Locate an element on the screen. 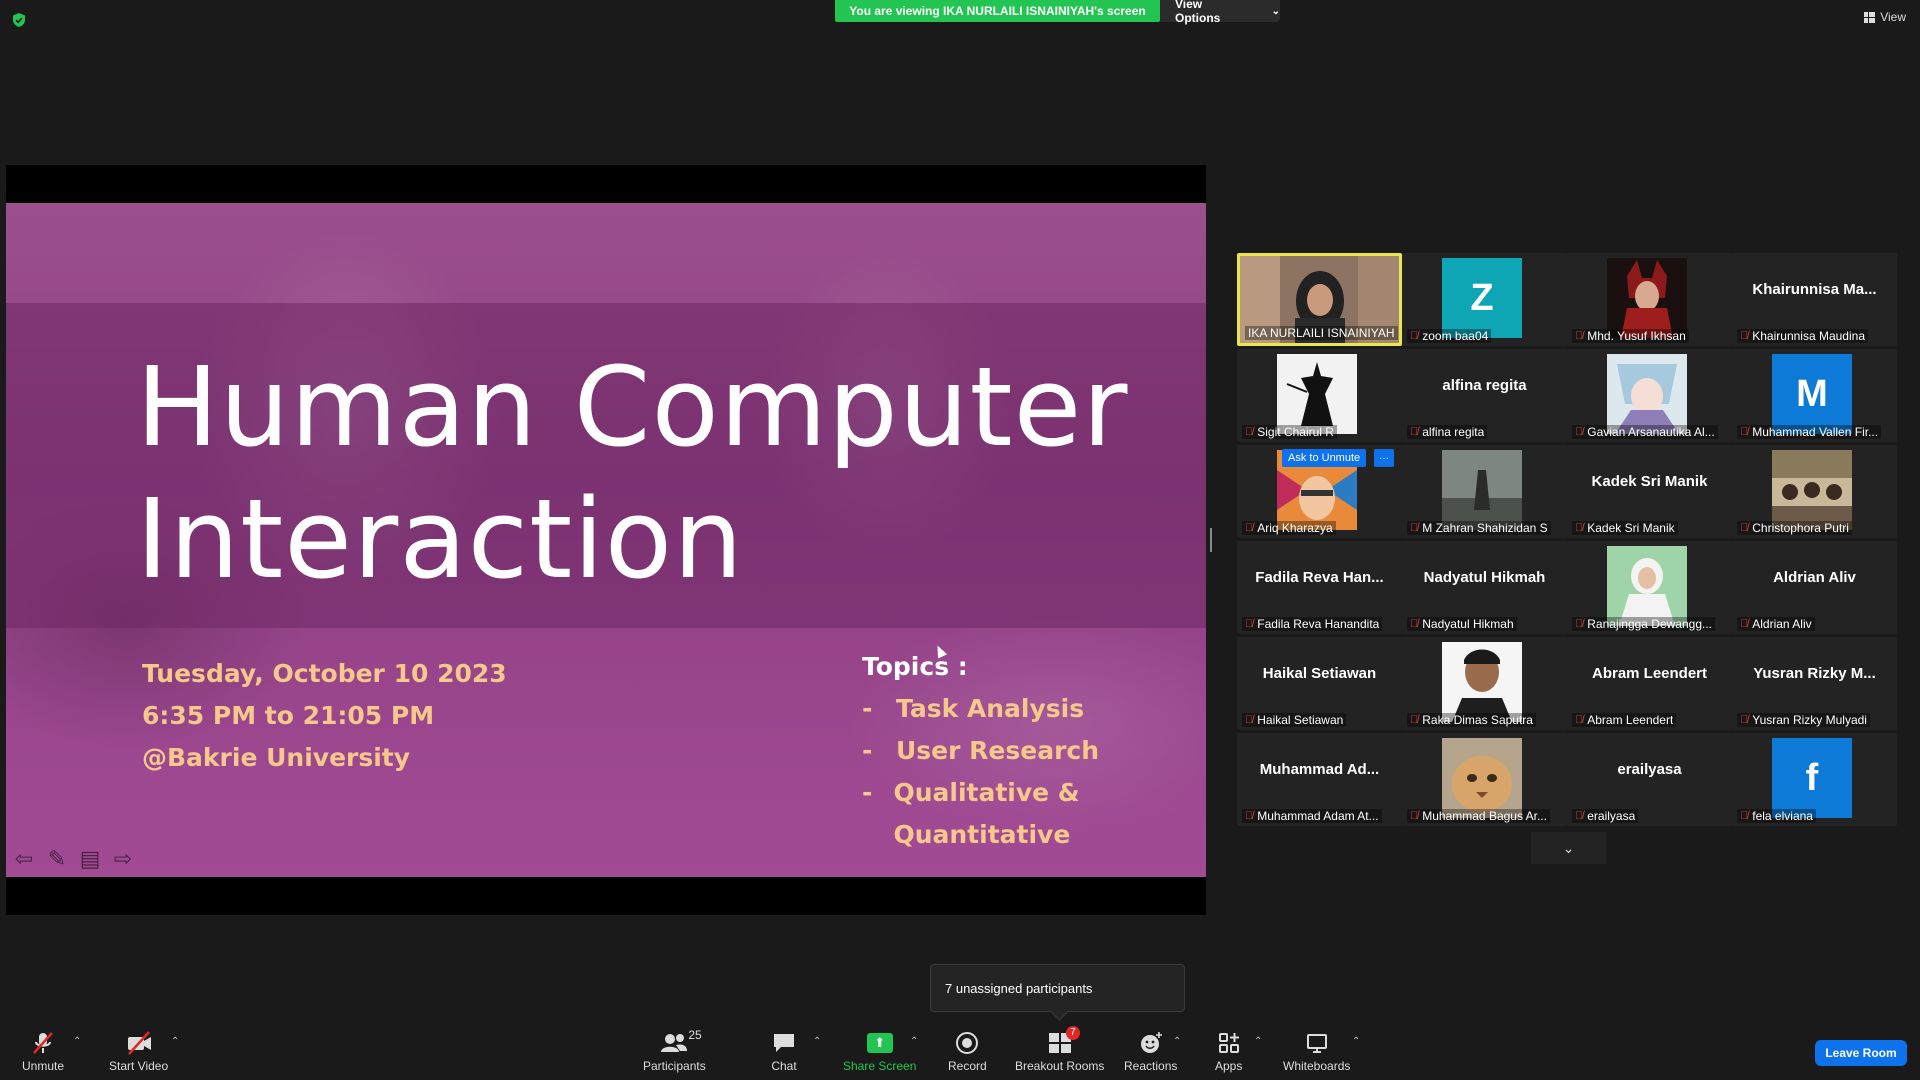  whiteboard-icon is located at coordinates (1317, 1043).